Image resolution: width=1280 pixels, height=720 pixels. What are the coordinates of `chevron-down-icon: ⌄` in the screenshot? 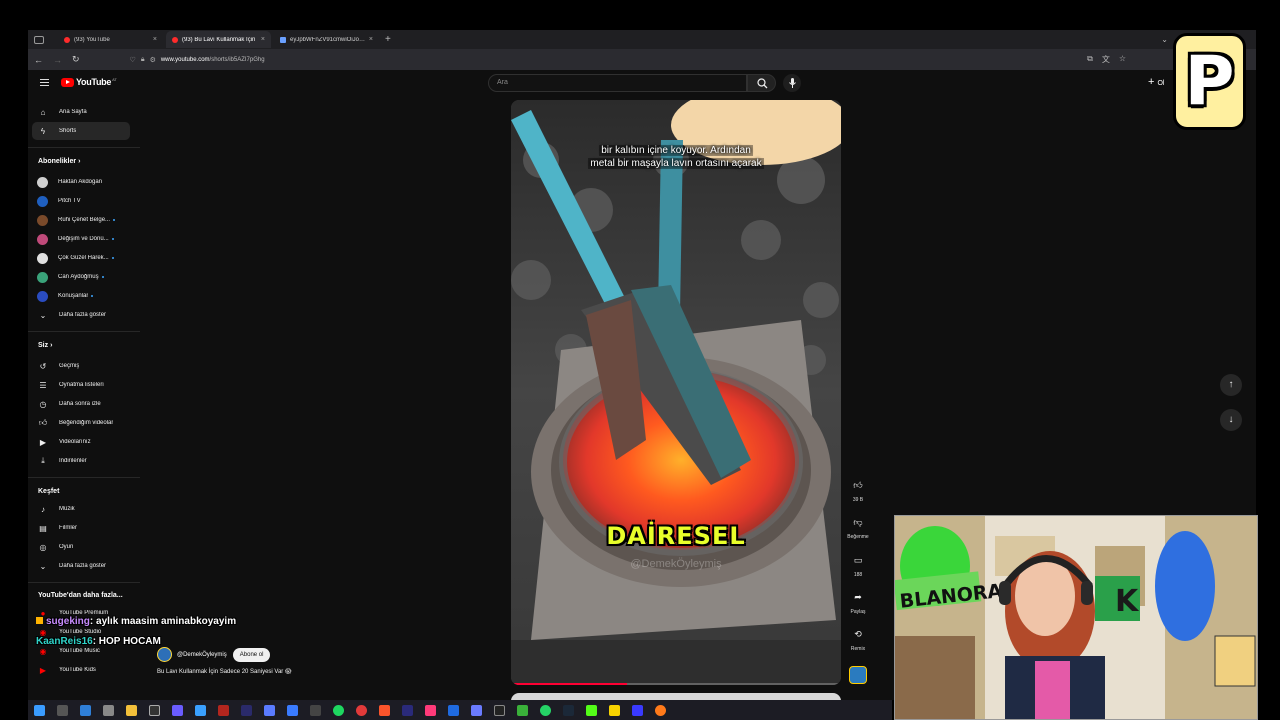 It's located at (43, 566).